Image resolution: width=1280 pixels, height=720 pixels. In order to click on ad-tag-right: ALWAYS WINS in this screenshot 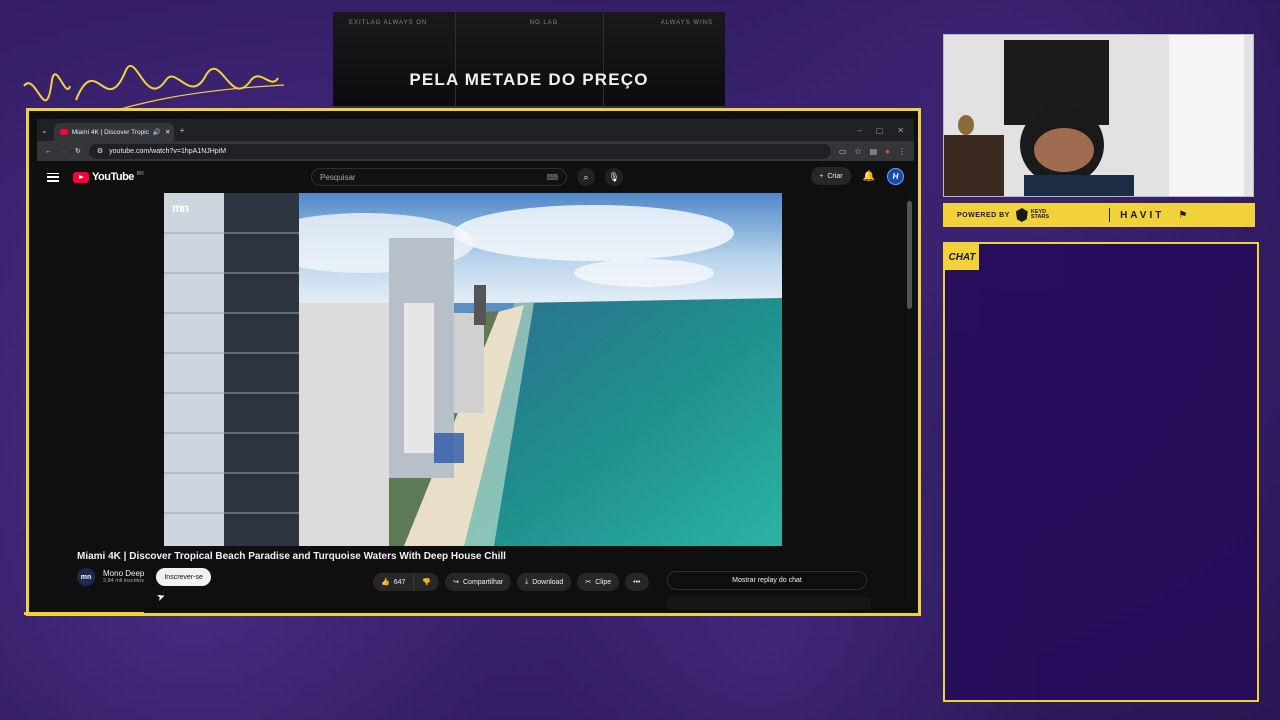, I will do `click(686, 23)`.